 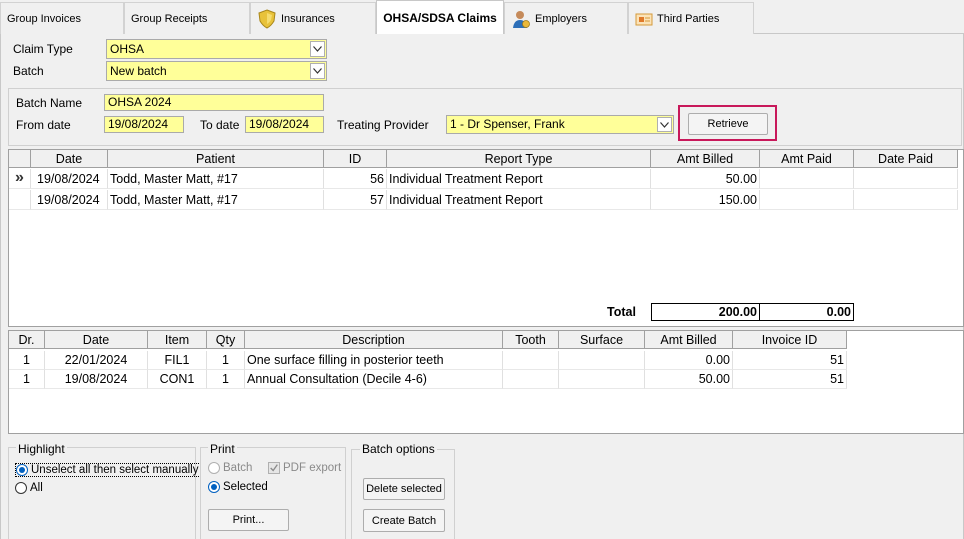 I want to click on claim-type-select: OHSA, so click(x=216, y=49).